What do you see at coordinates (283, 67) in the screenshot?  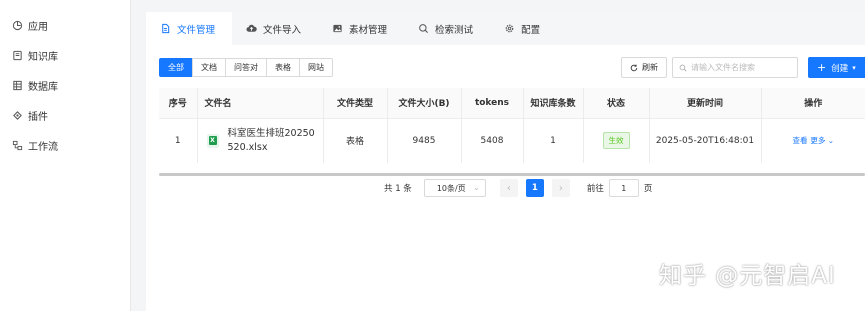 I see `filter-table: 表格` at bounding box center [283, 67].